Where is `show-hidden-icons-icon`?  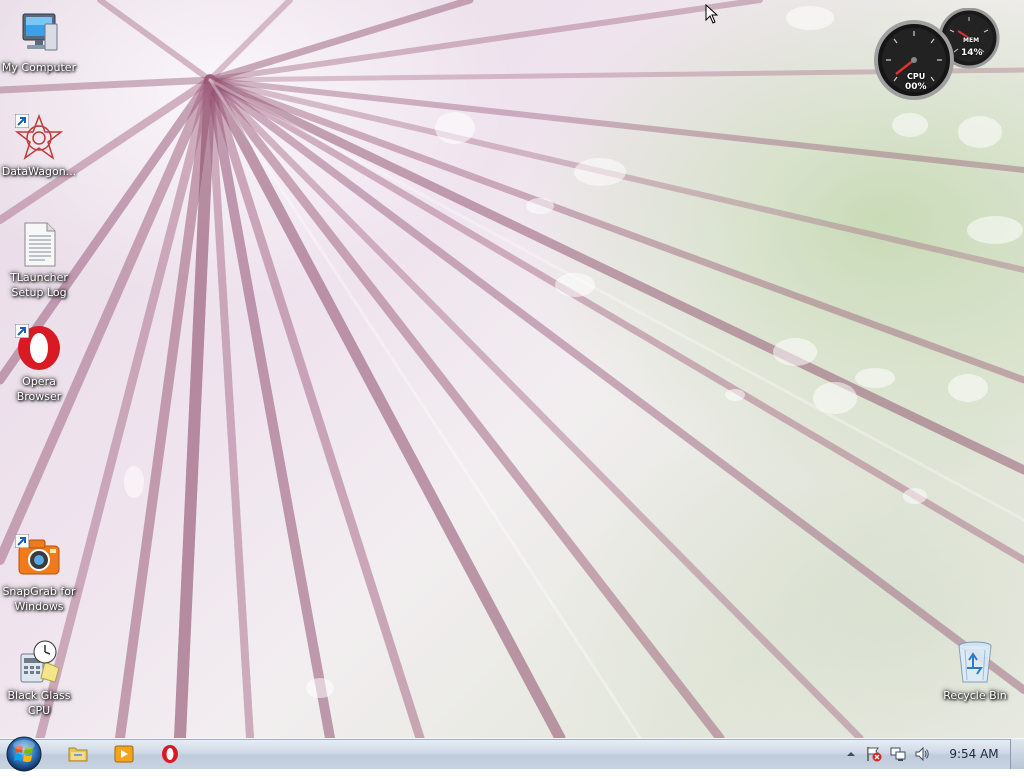 show-hidden-icons-icon is located at coordinates (851, 754).